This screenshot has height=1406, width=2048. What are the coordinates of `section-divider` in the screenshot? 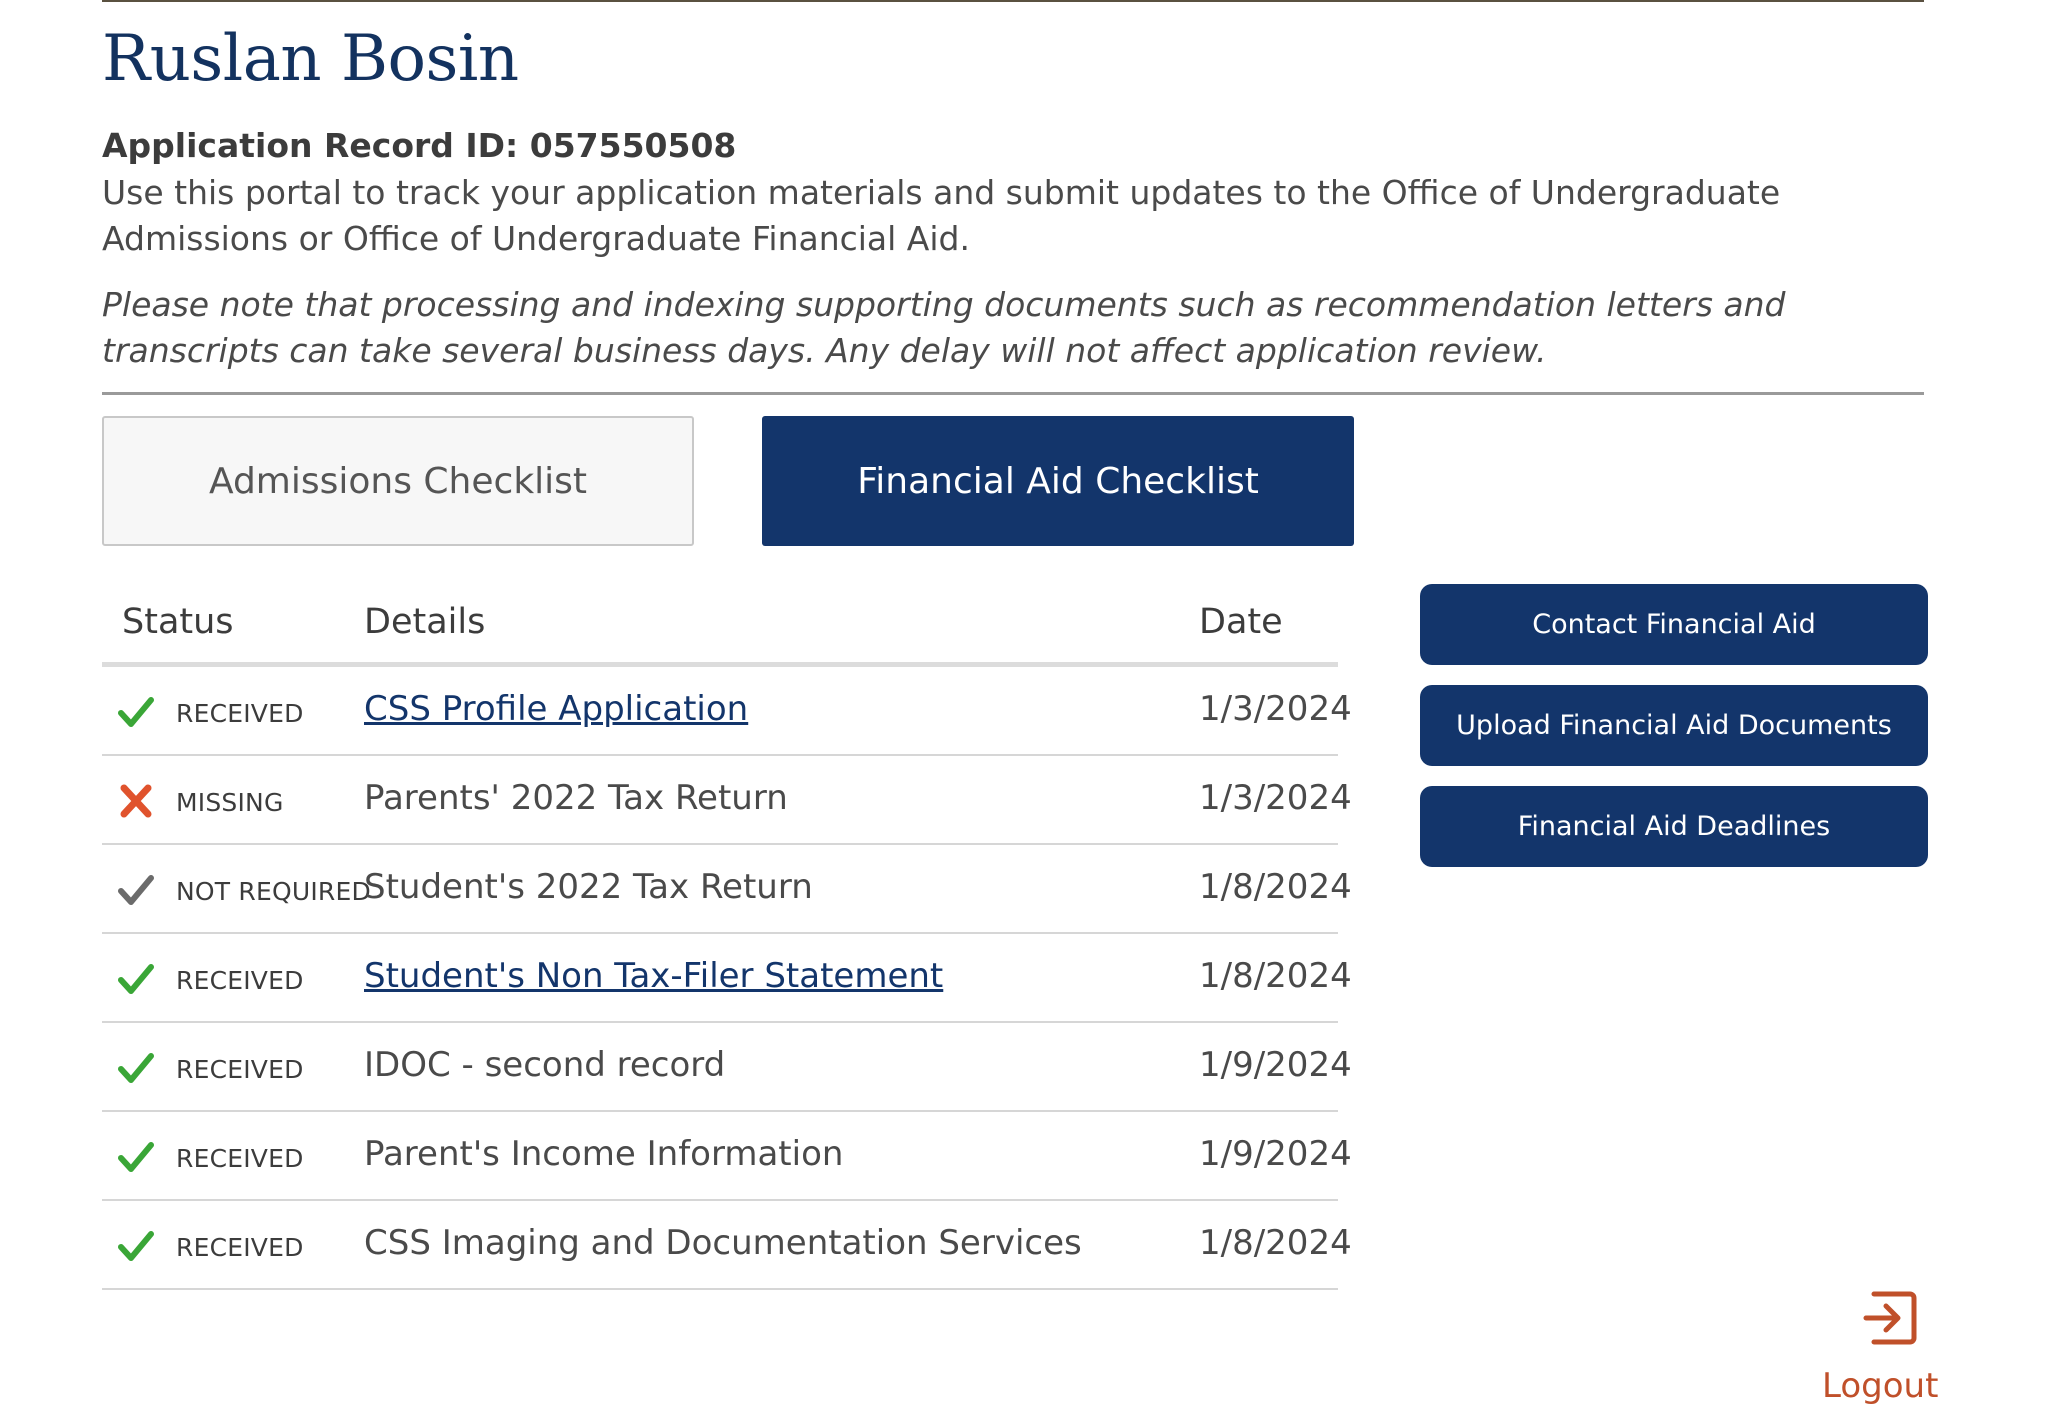 It's located at (1013, 393).